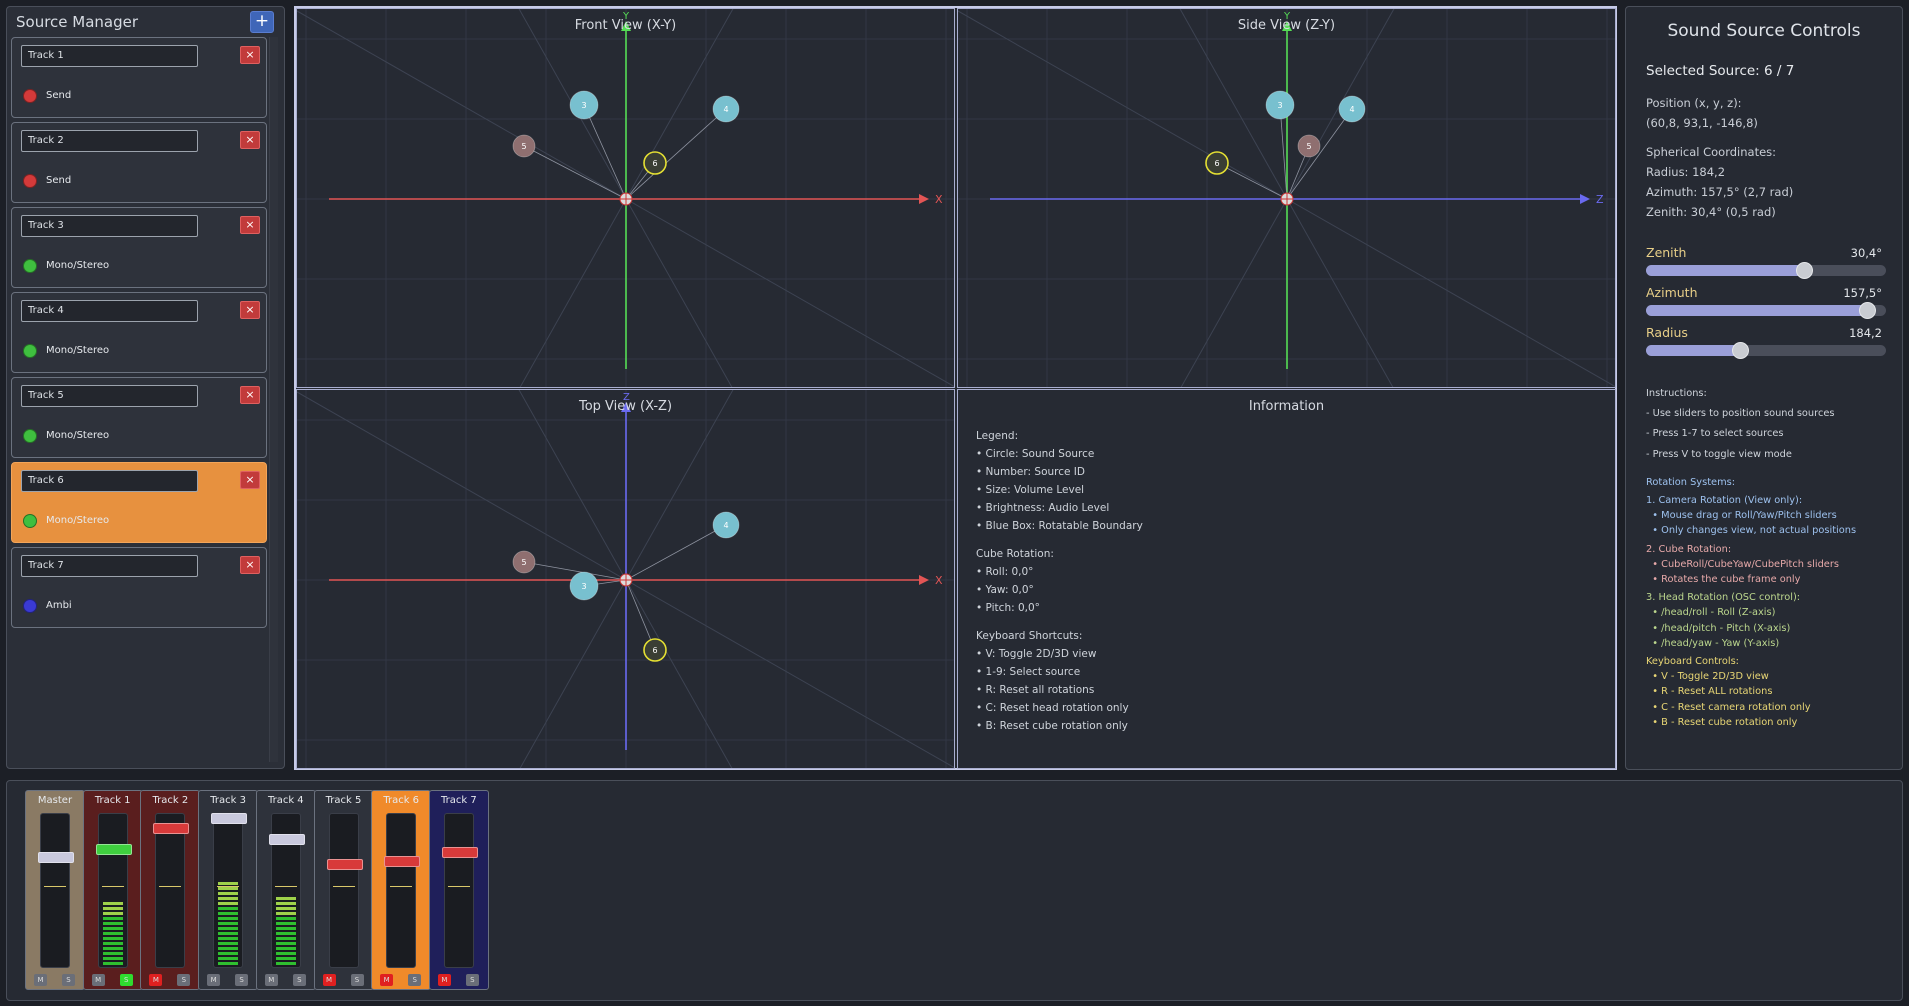  I want to click on track-card: Track 2 × Send, so click(139, 162).